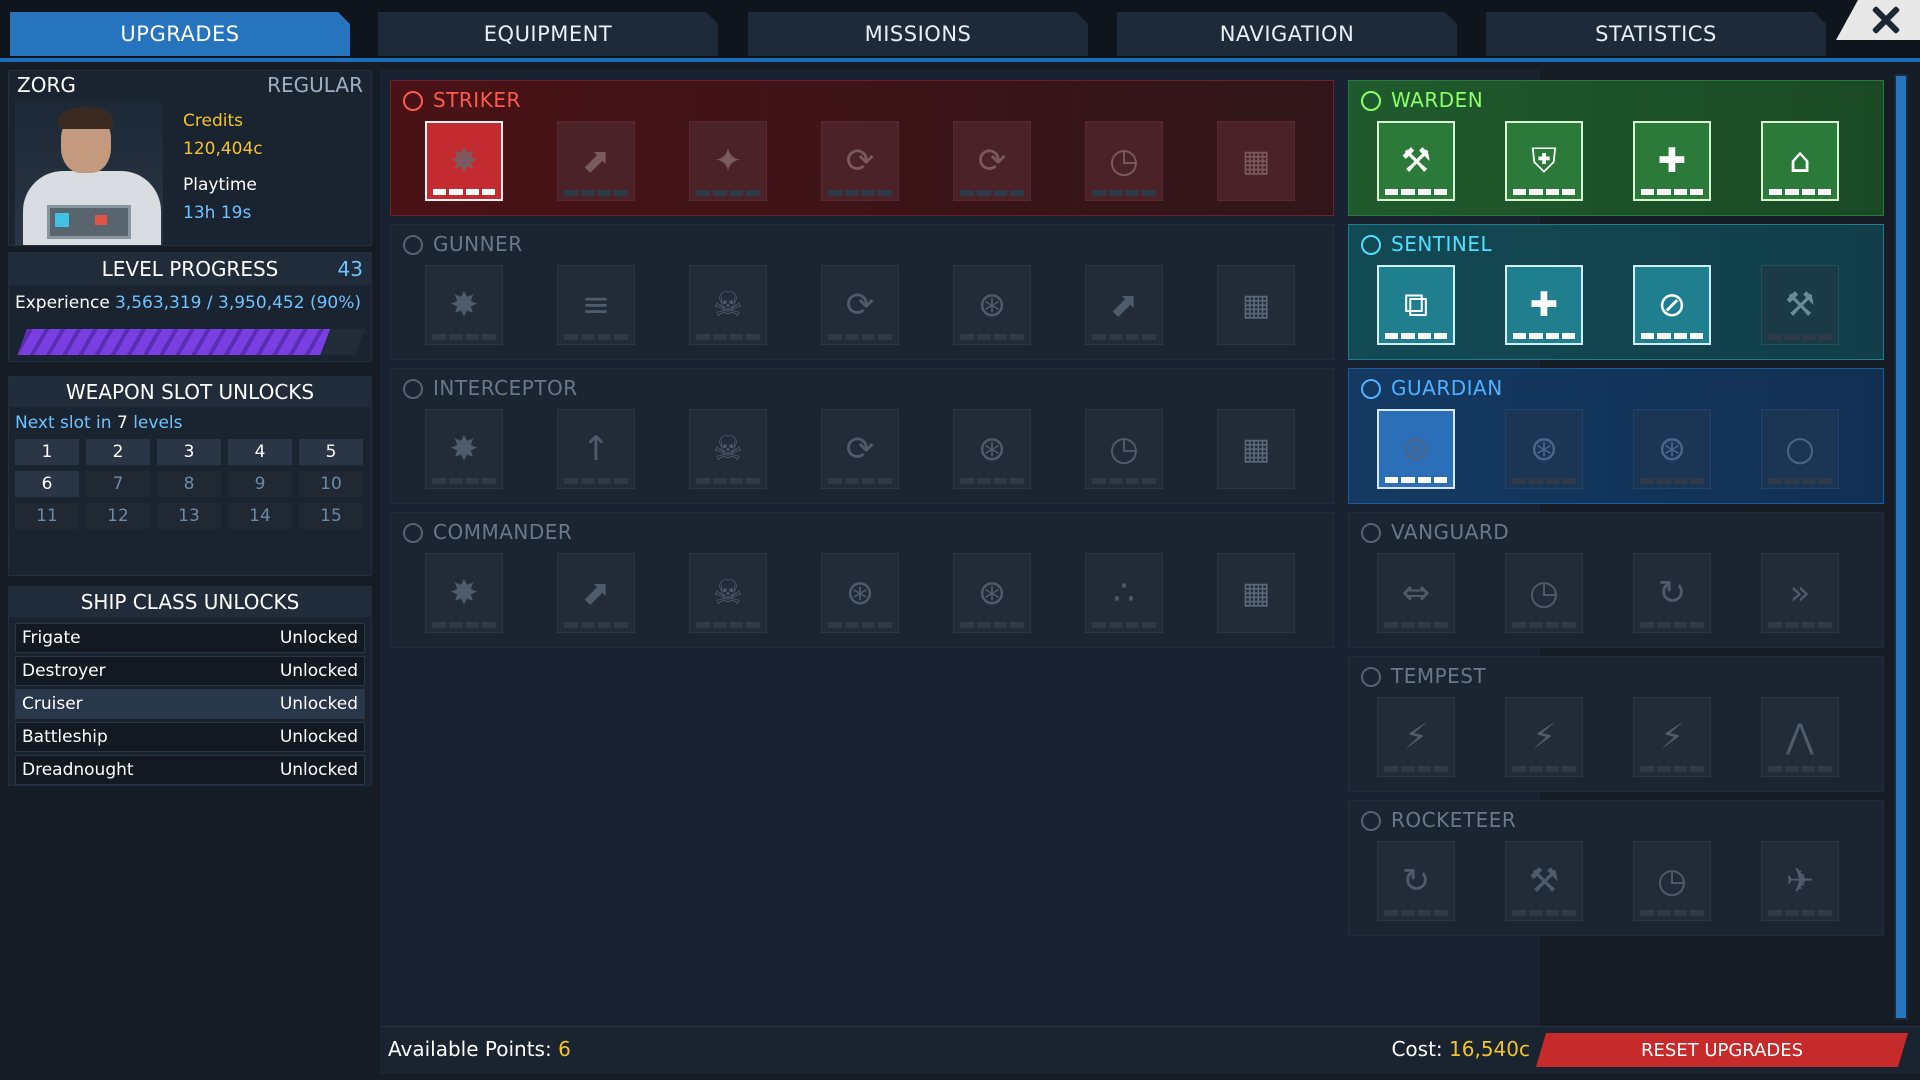 The width and height of the screenshot is (1920, 1080). I want to click on skill-node: ⌂, so click(1800, 161).